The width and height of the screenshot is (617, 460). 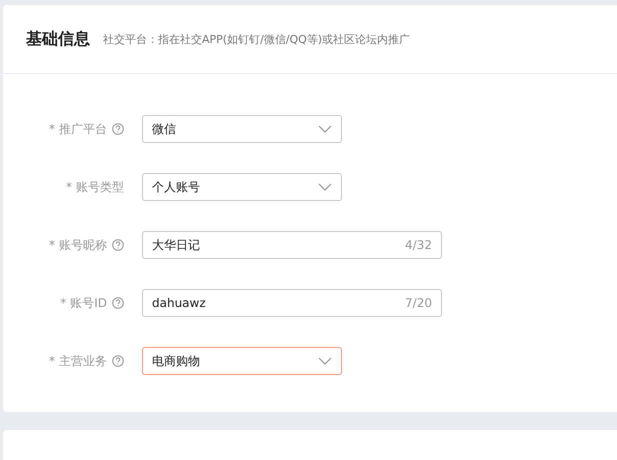 I want to click on field-label: 推广平台, so click(x=83, y=129).